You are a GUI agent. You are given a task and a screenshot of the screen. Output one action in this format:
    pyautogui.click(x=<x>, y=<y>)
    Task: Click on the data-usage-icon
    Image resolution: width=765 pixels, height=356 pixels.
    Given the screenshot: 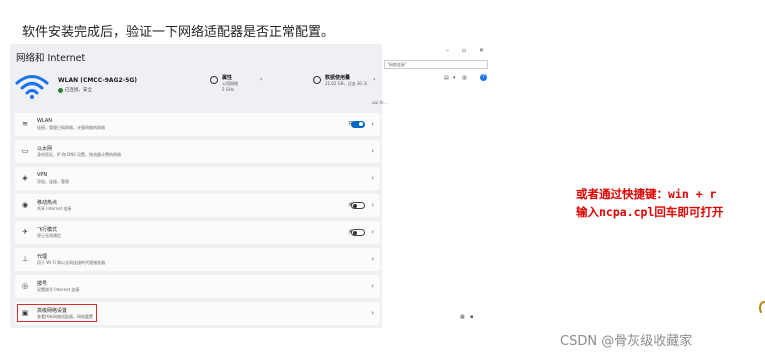 What is the action you would take?
    pyautogui.click(x=317, y=80)
    